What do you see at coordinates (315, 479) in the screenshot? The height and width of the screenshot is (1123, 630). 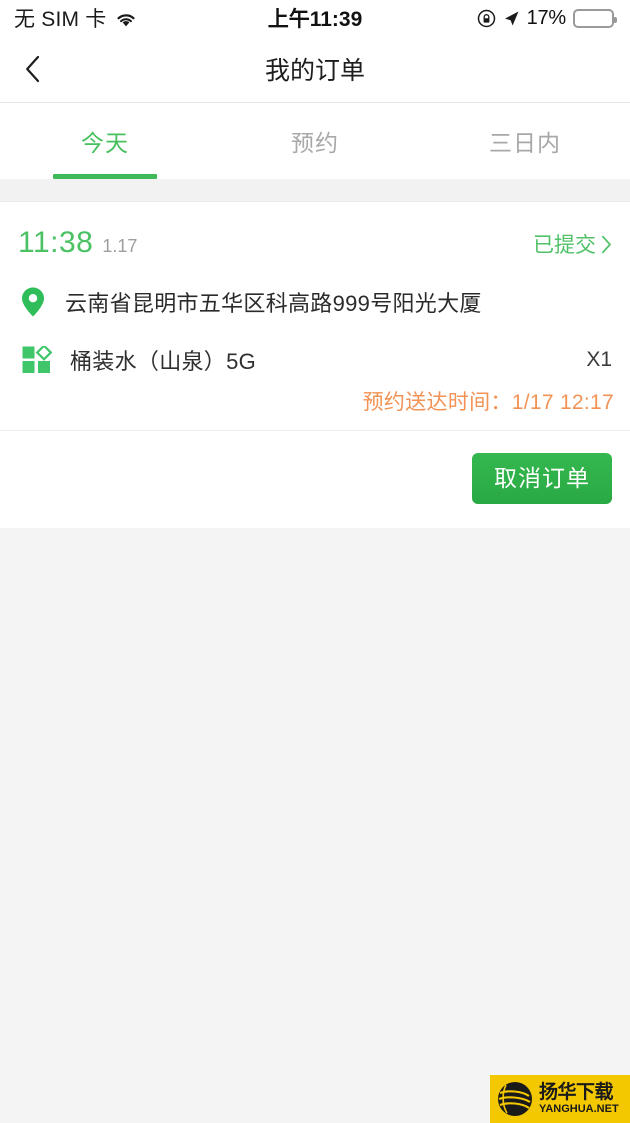 I see `order-actions: 取消订单` at bounding box center [315, 479].